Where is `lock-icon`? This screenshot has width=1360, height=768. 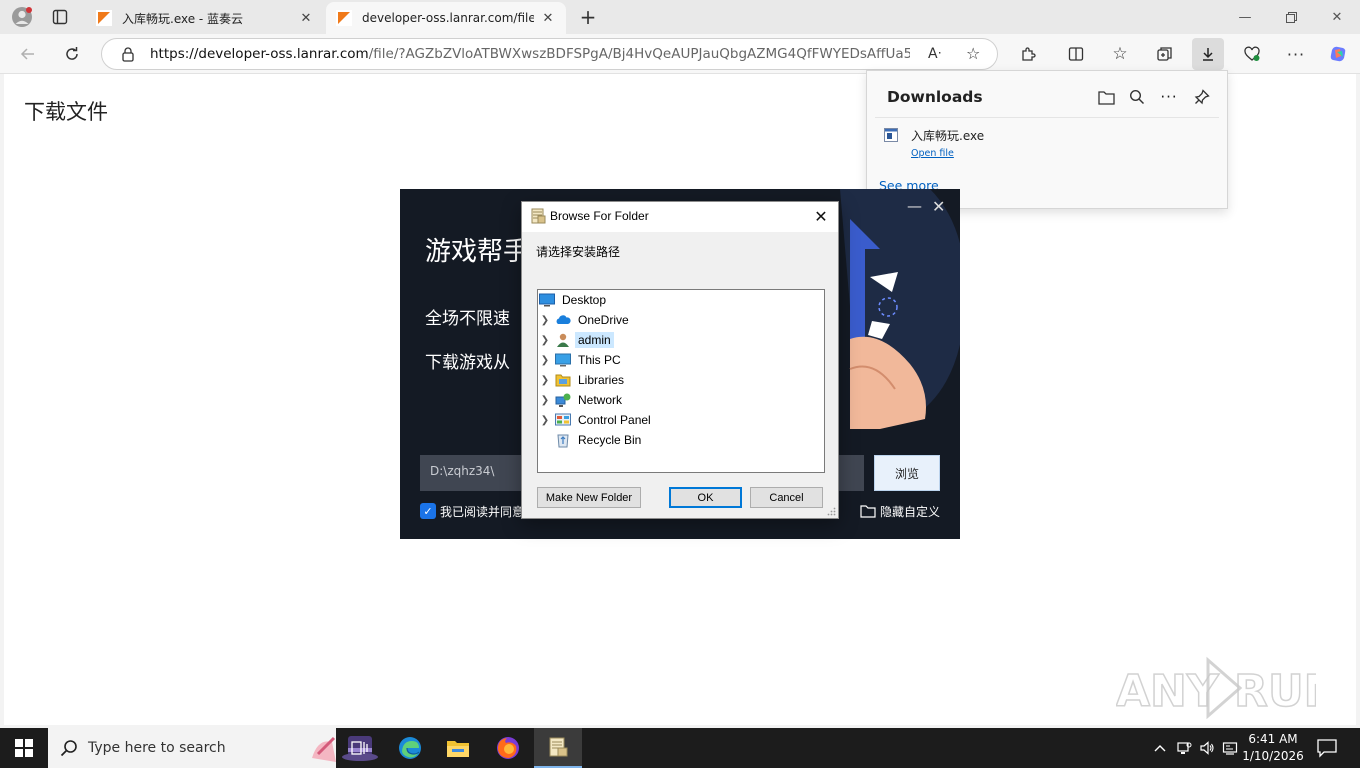
lock-icon is located at coordinates (128, 54).